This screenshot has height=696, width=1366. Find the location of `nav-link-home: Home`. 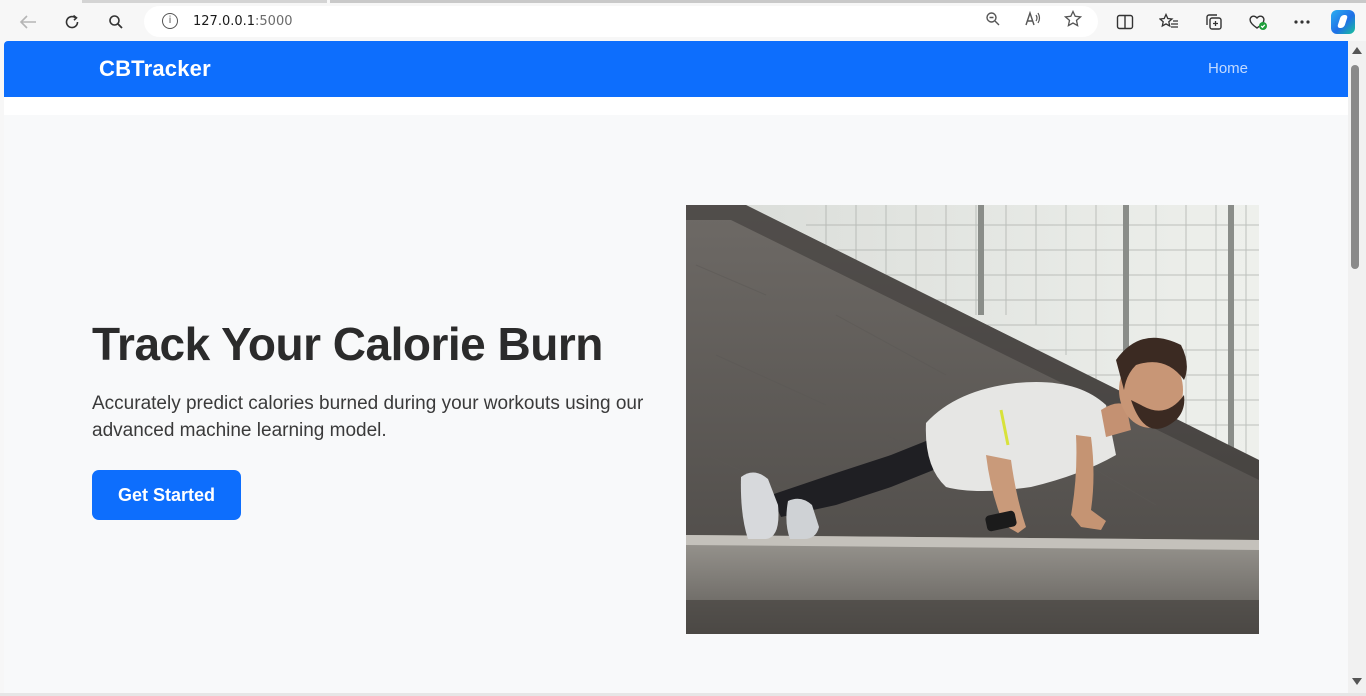

nav-link-home: Home is located at coordinates (1228, 68).